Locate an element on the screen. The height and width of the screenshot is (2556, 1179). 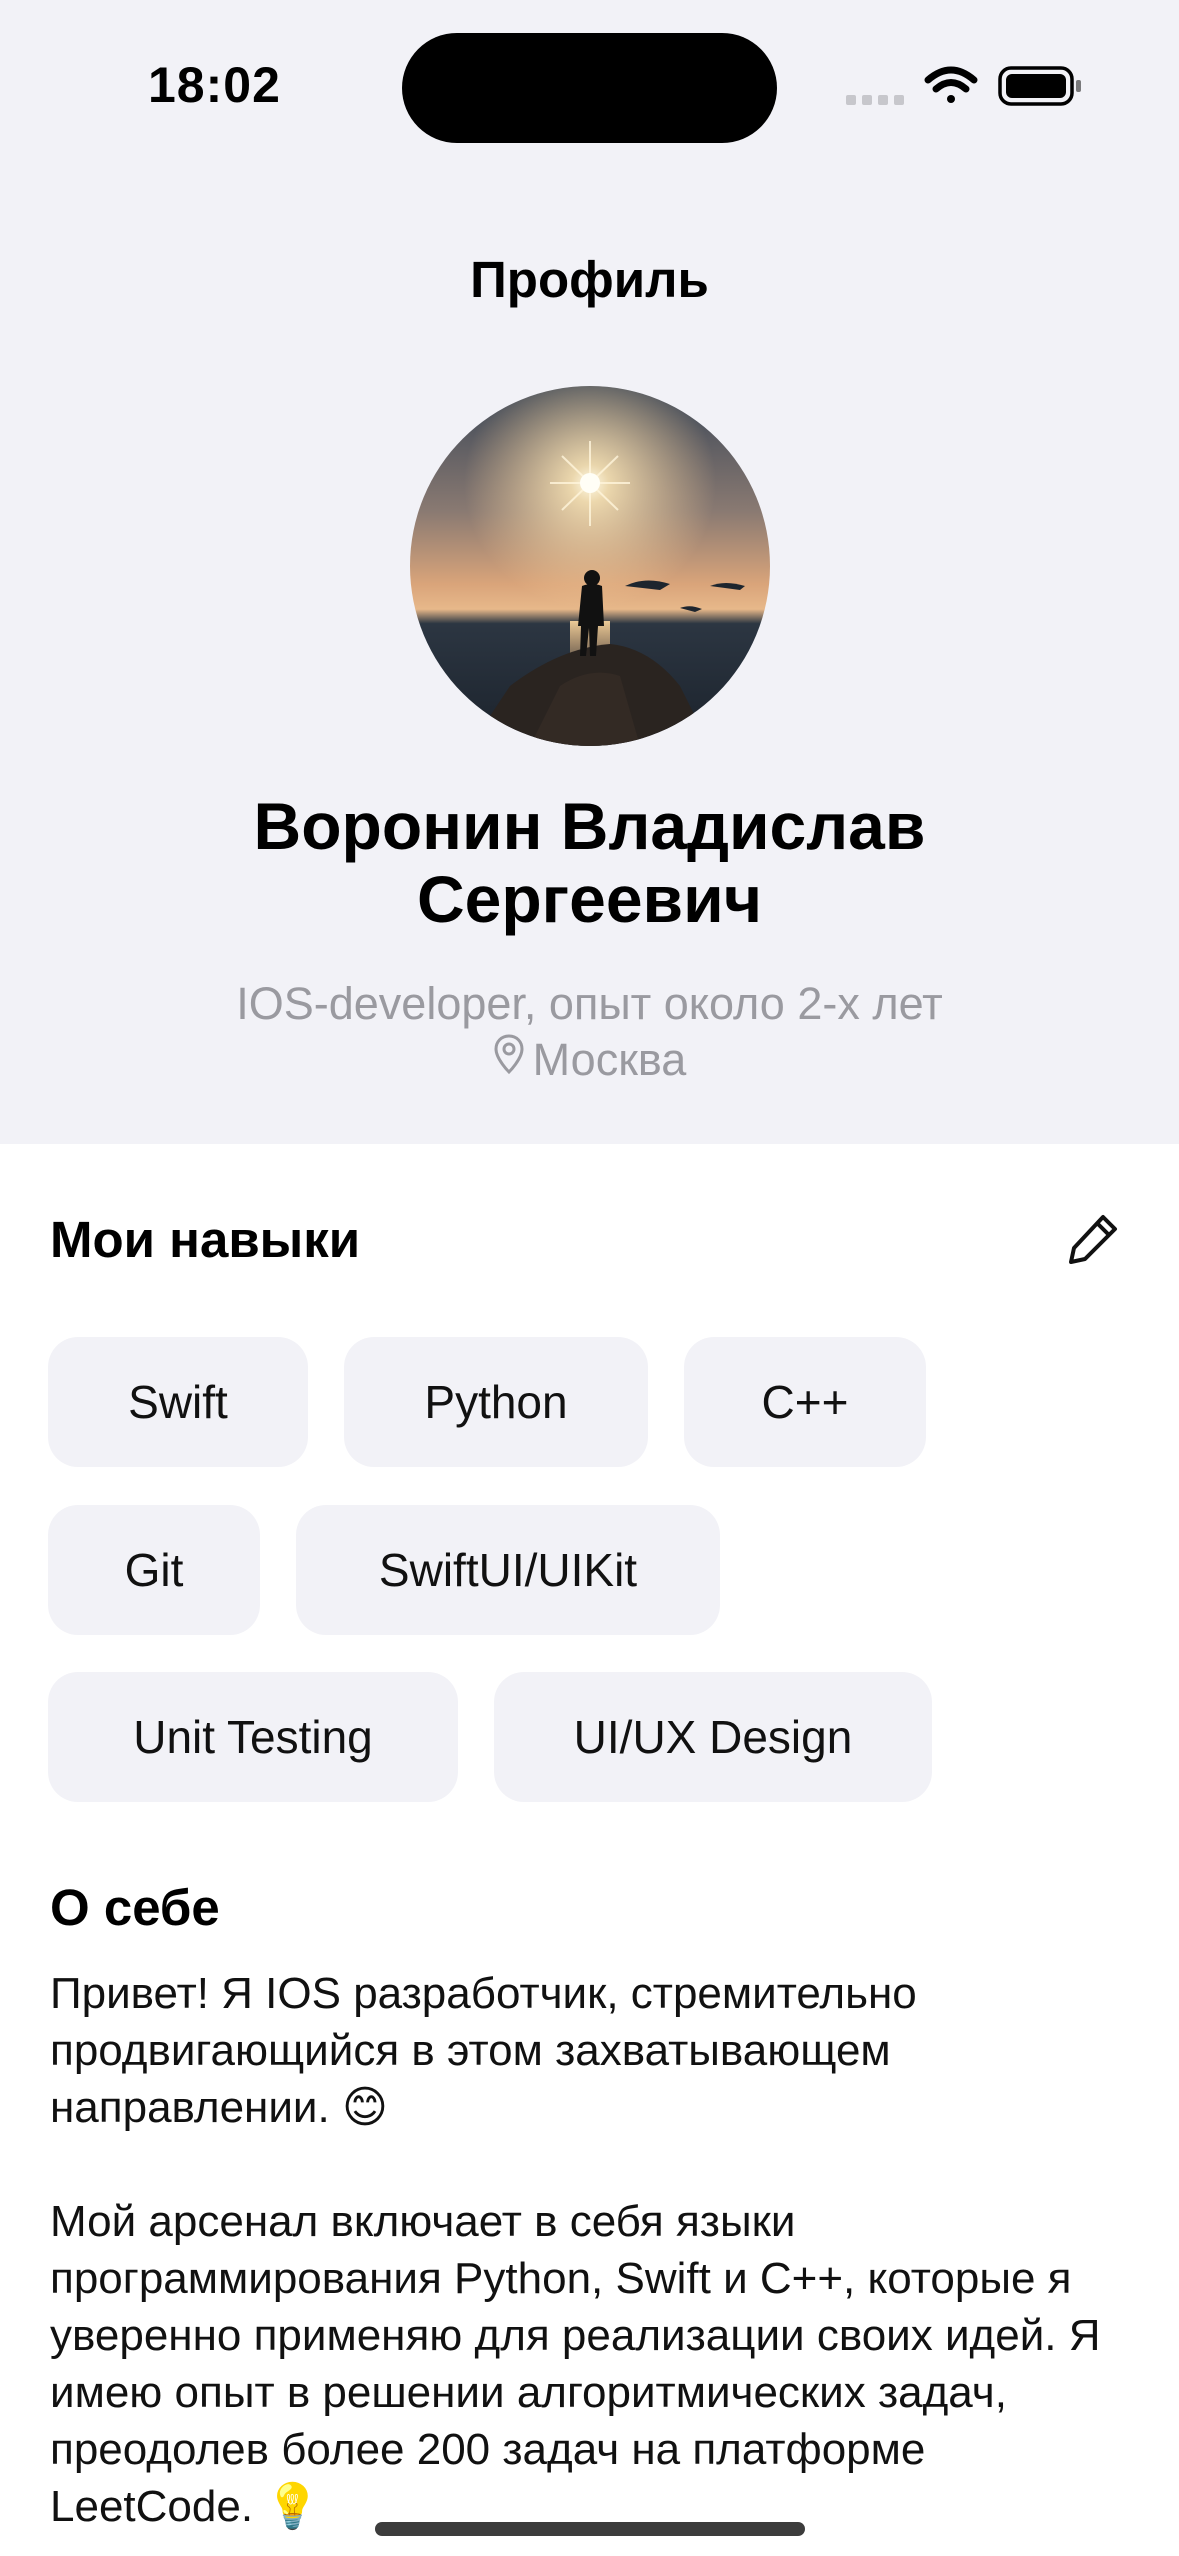
skills-title: Мои навыки is located at coordinates (205, 1239).